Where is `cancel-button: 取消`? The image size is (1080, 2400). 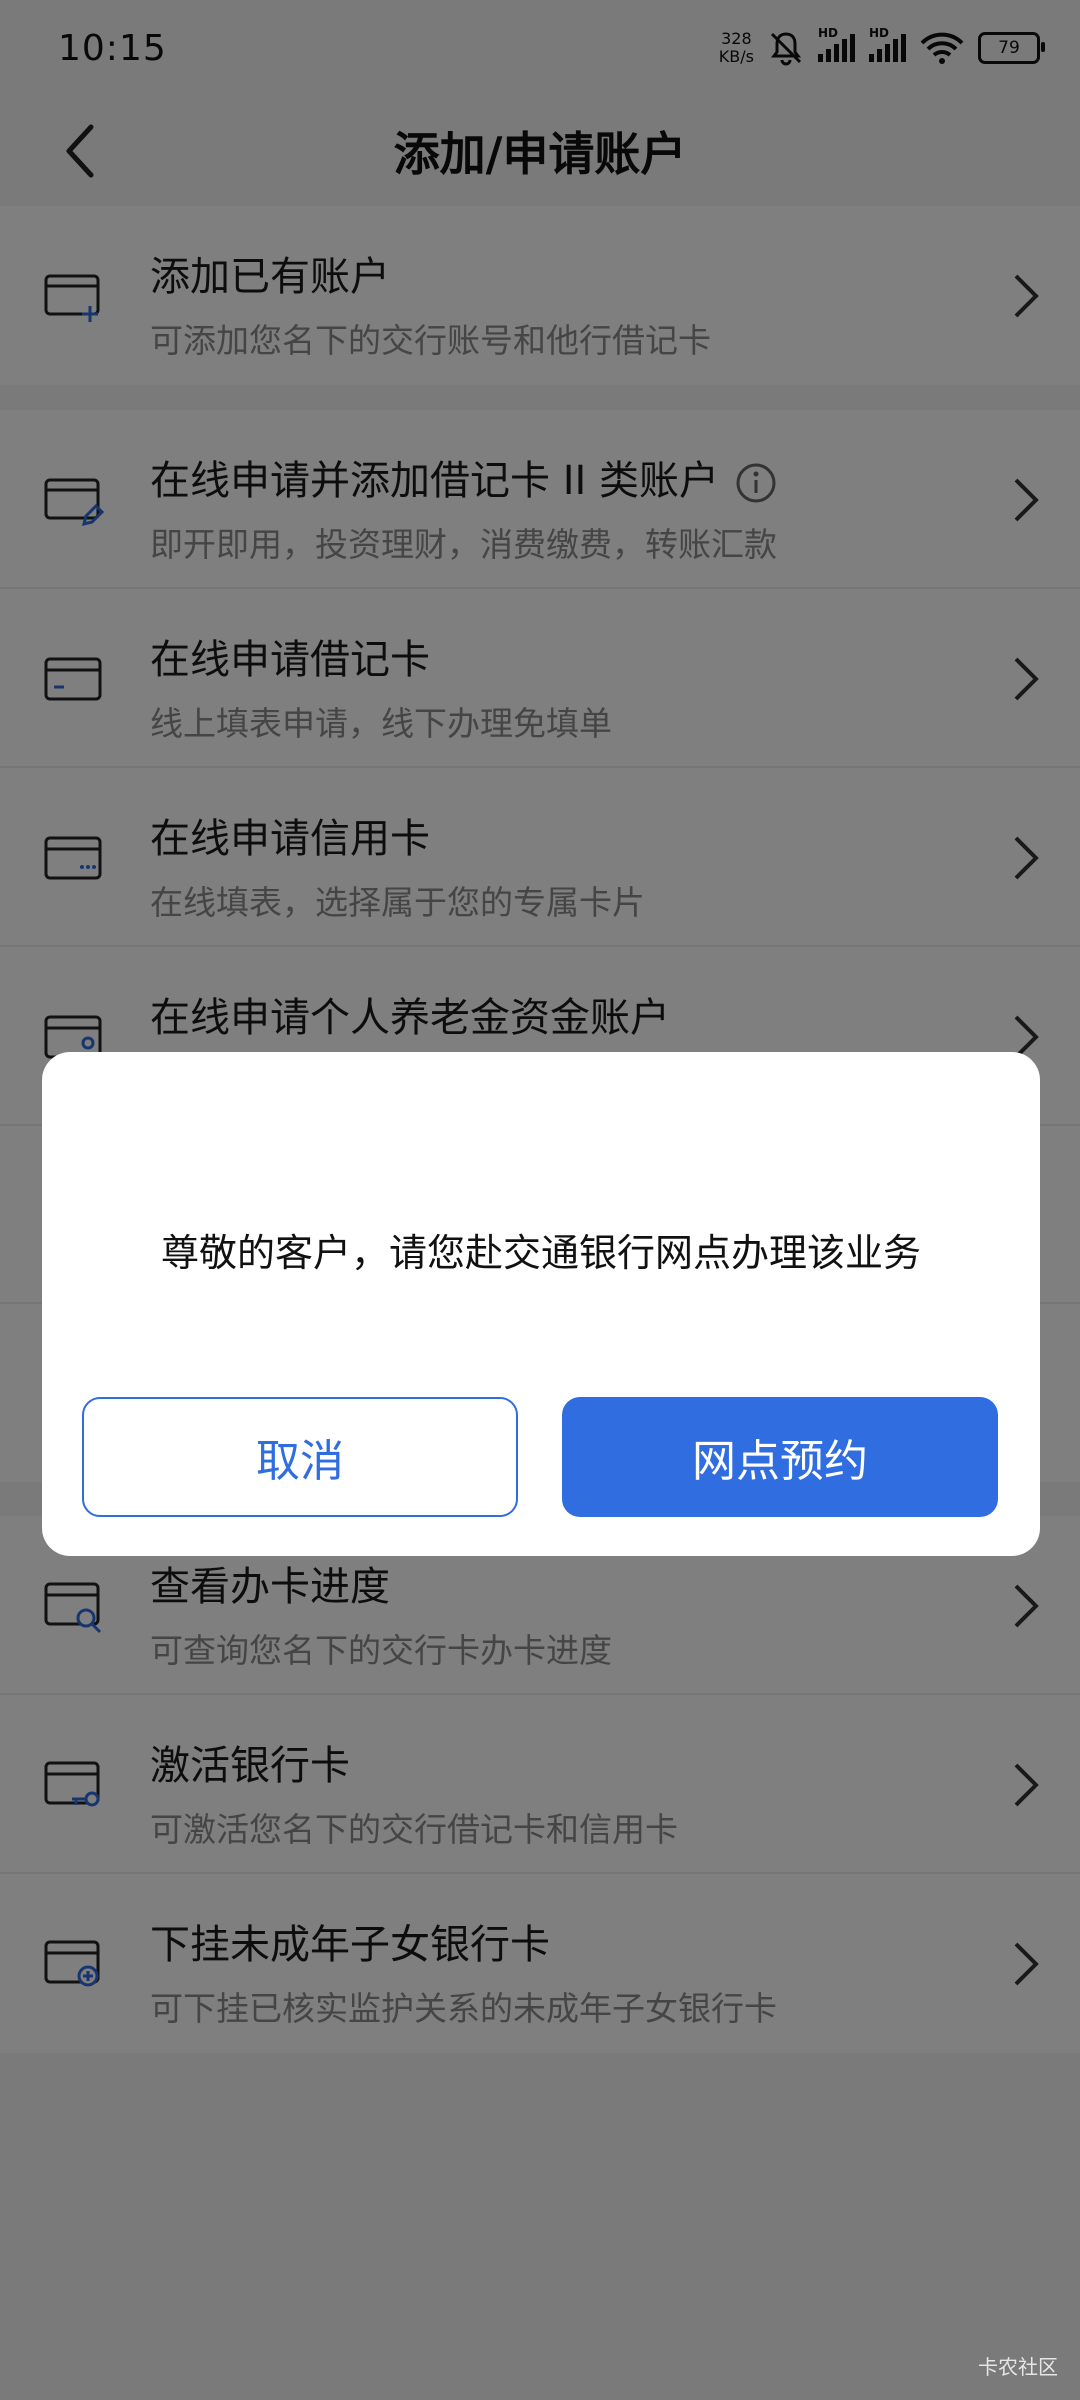
cancel-button: 取消 is located at coordinates (300, 1457).